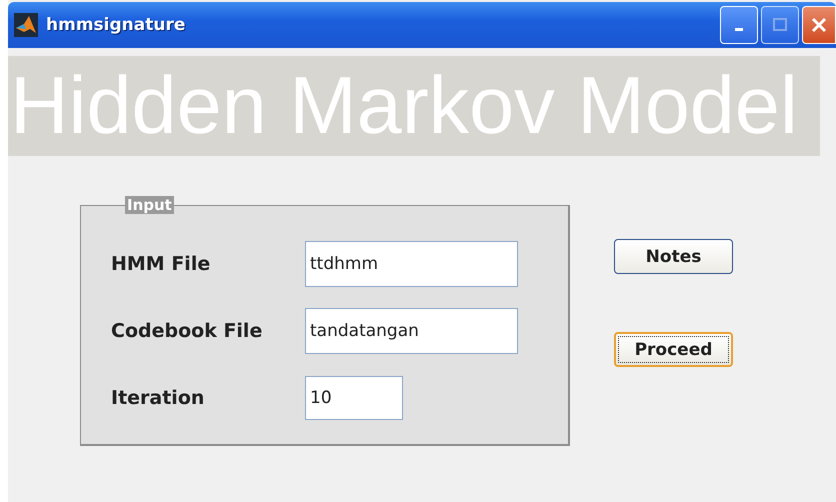  Describe the element at coordinates (116, 25) in the screenshot. I see `window-title: hmmsignature` at that location.